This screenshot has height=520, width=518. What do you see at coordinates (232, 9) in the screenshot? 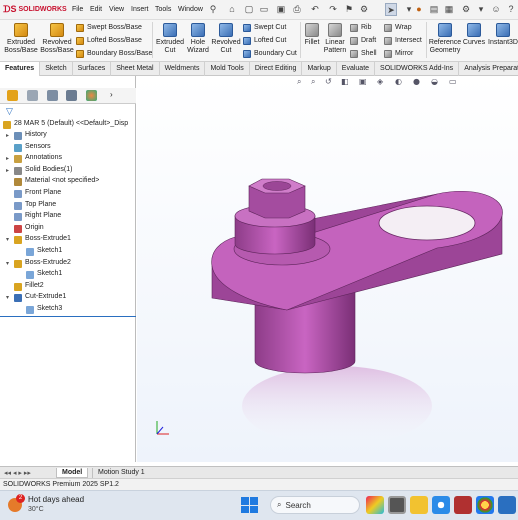
I see `home-icon: ⌂` at bounding box center [232, 9].